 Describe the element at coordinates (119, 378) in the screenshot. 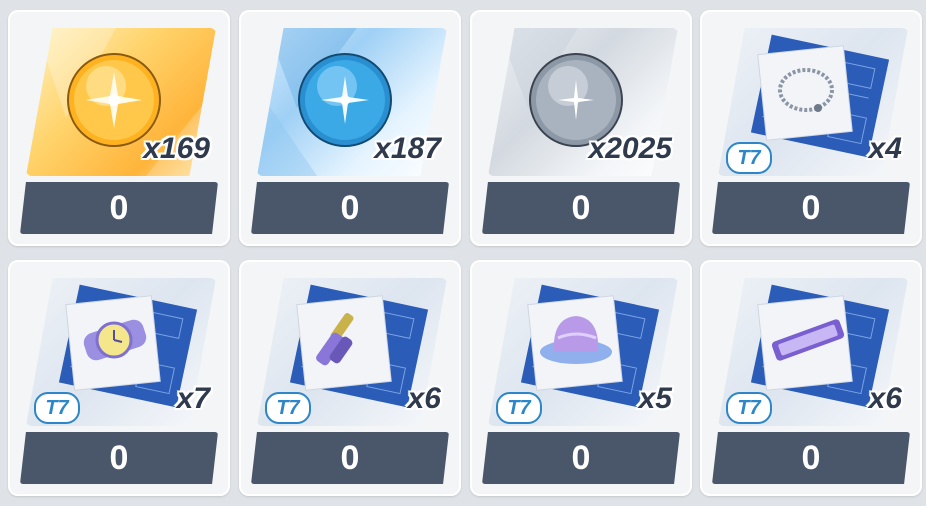

I see `item-card-watch-blueprint: T7 x7 0` at that location.